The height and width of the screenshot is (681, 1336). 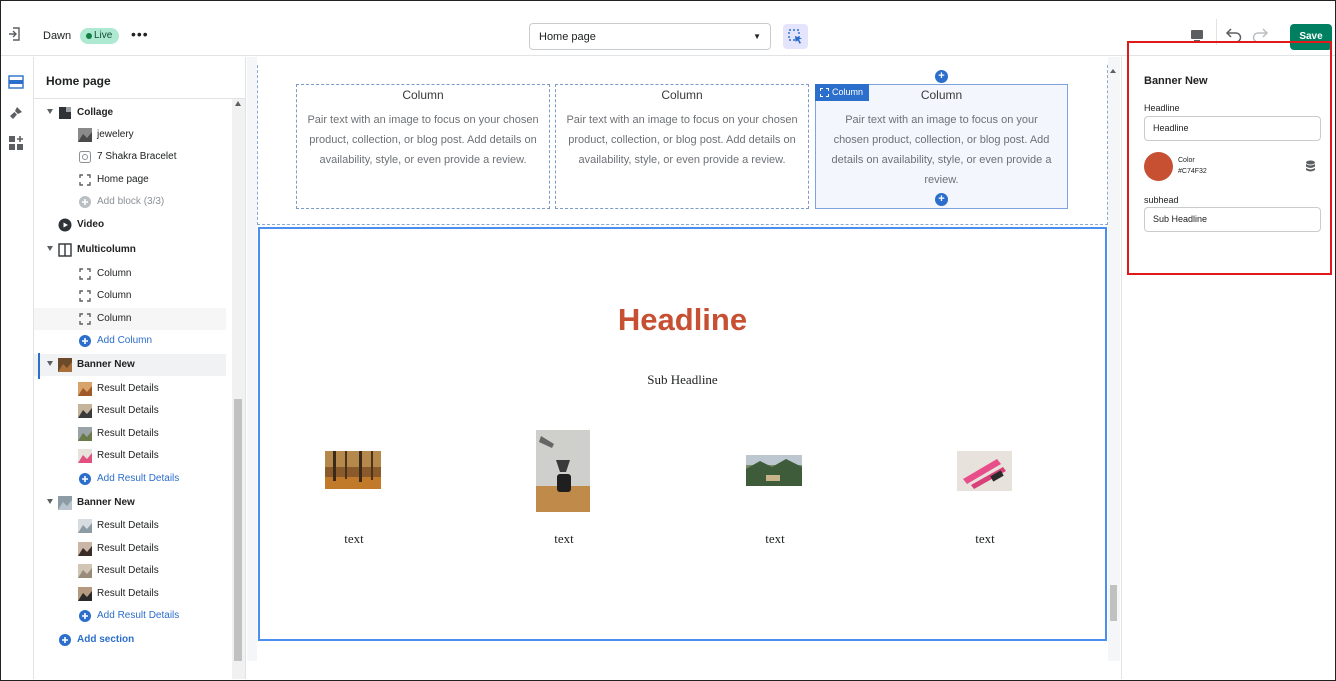 I want to click on sidebar-scrollbar-thumb, so click(x=238, y=530).